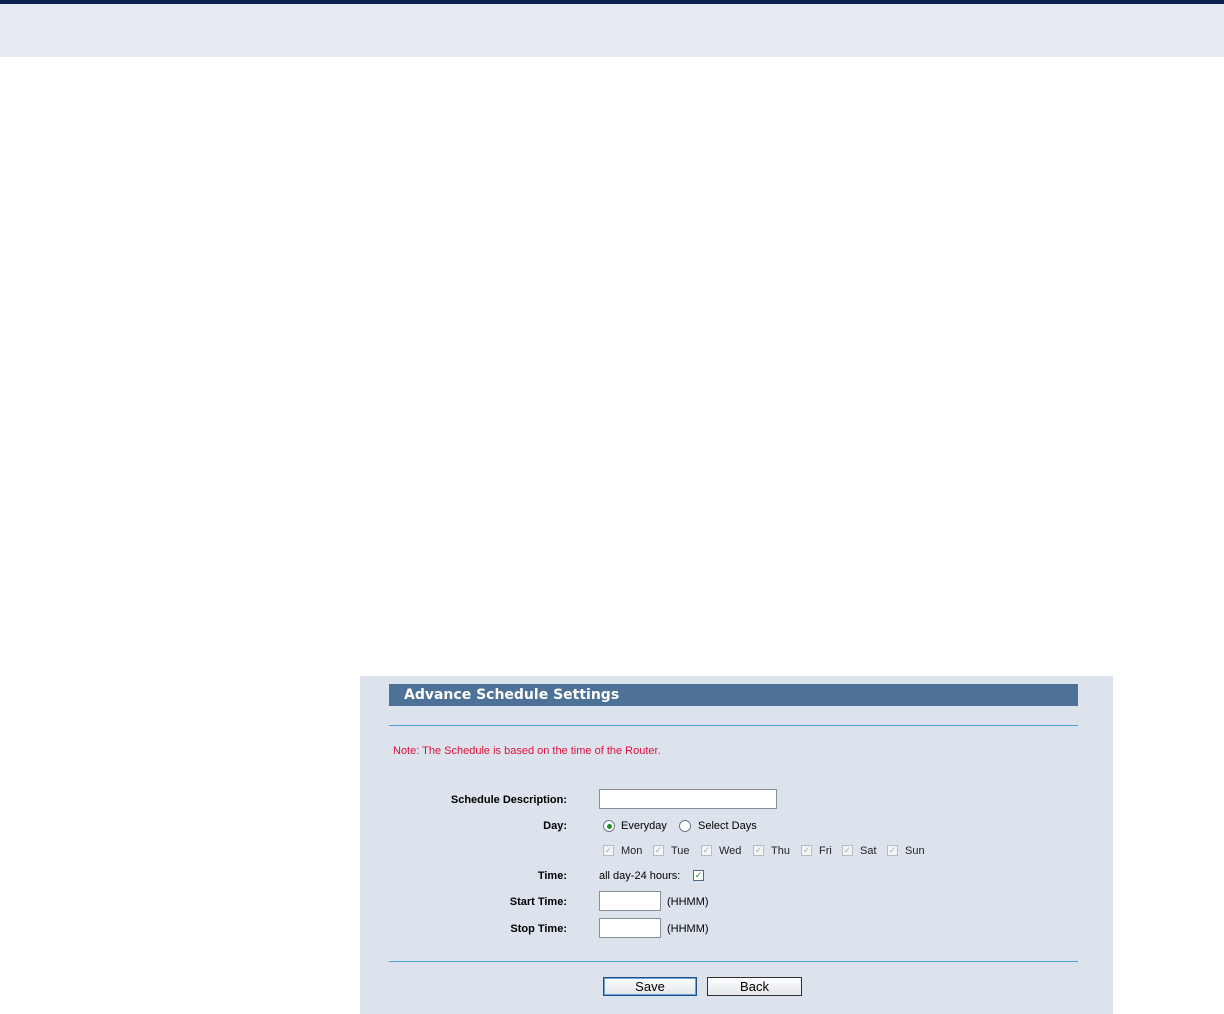 This screenshot has width=1224, height=1014. I want to click on day-checkbox-tue: ✓, so click(658, 850).